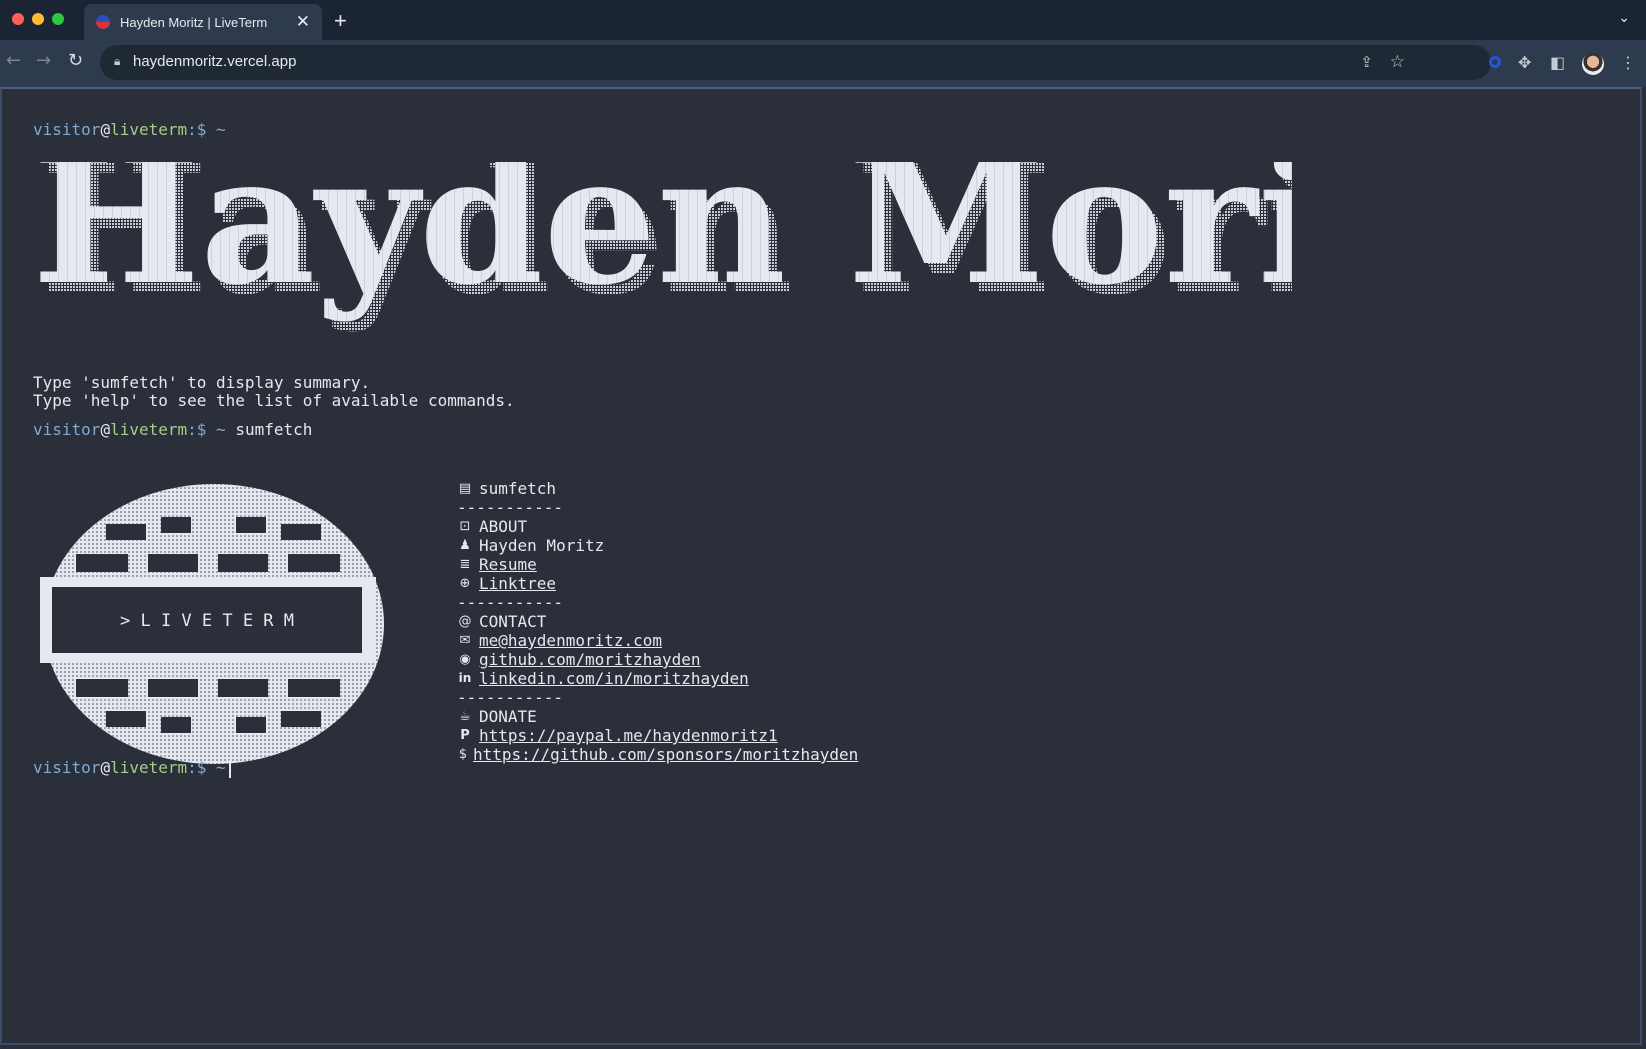 Image resolution: width=1646 pixels, height=1049 pixels. What do you see at coordinates (465, 659) in the screenshot?
I see `github-icon: ◉` at bounding box center [465, 659].